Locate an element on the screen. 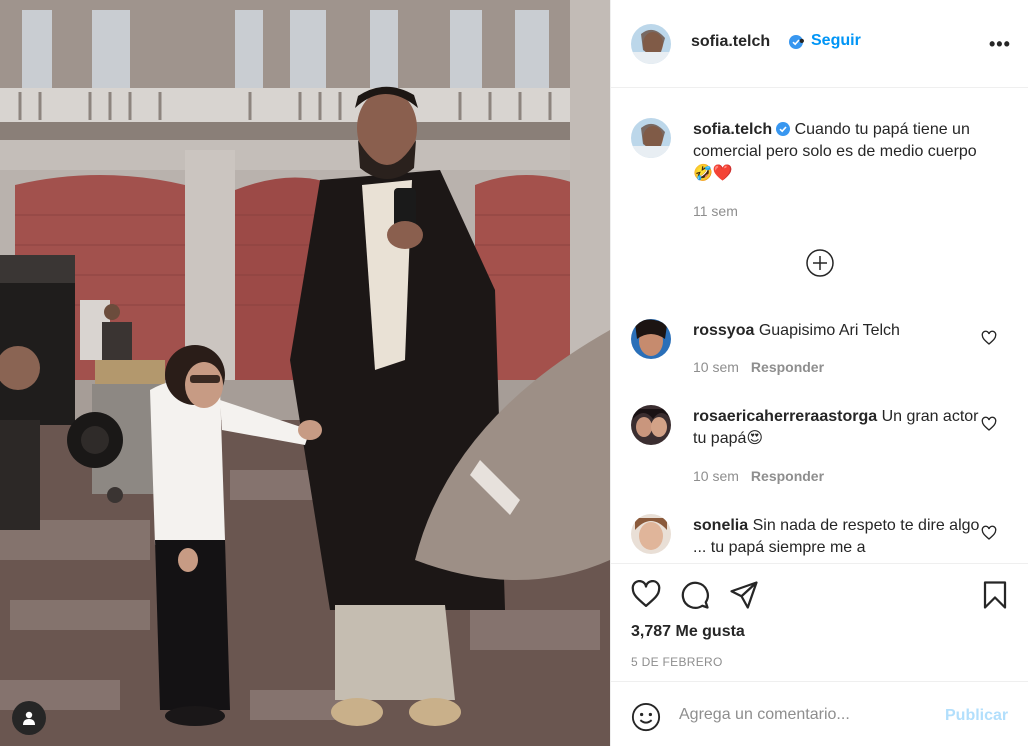  share-icon is located at coordinates (744, 595).